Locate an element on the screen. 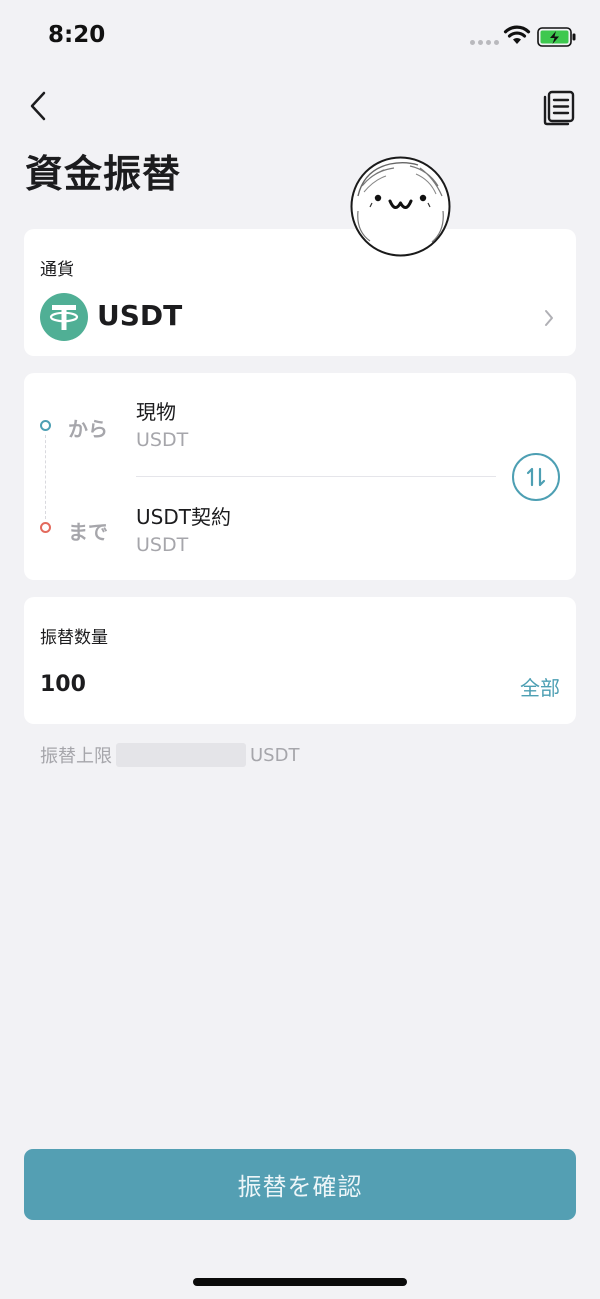 The image size is (600, 1299). limit-value-redacted is located at coordinates (181, 755).